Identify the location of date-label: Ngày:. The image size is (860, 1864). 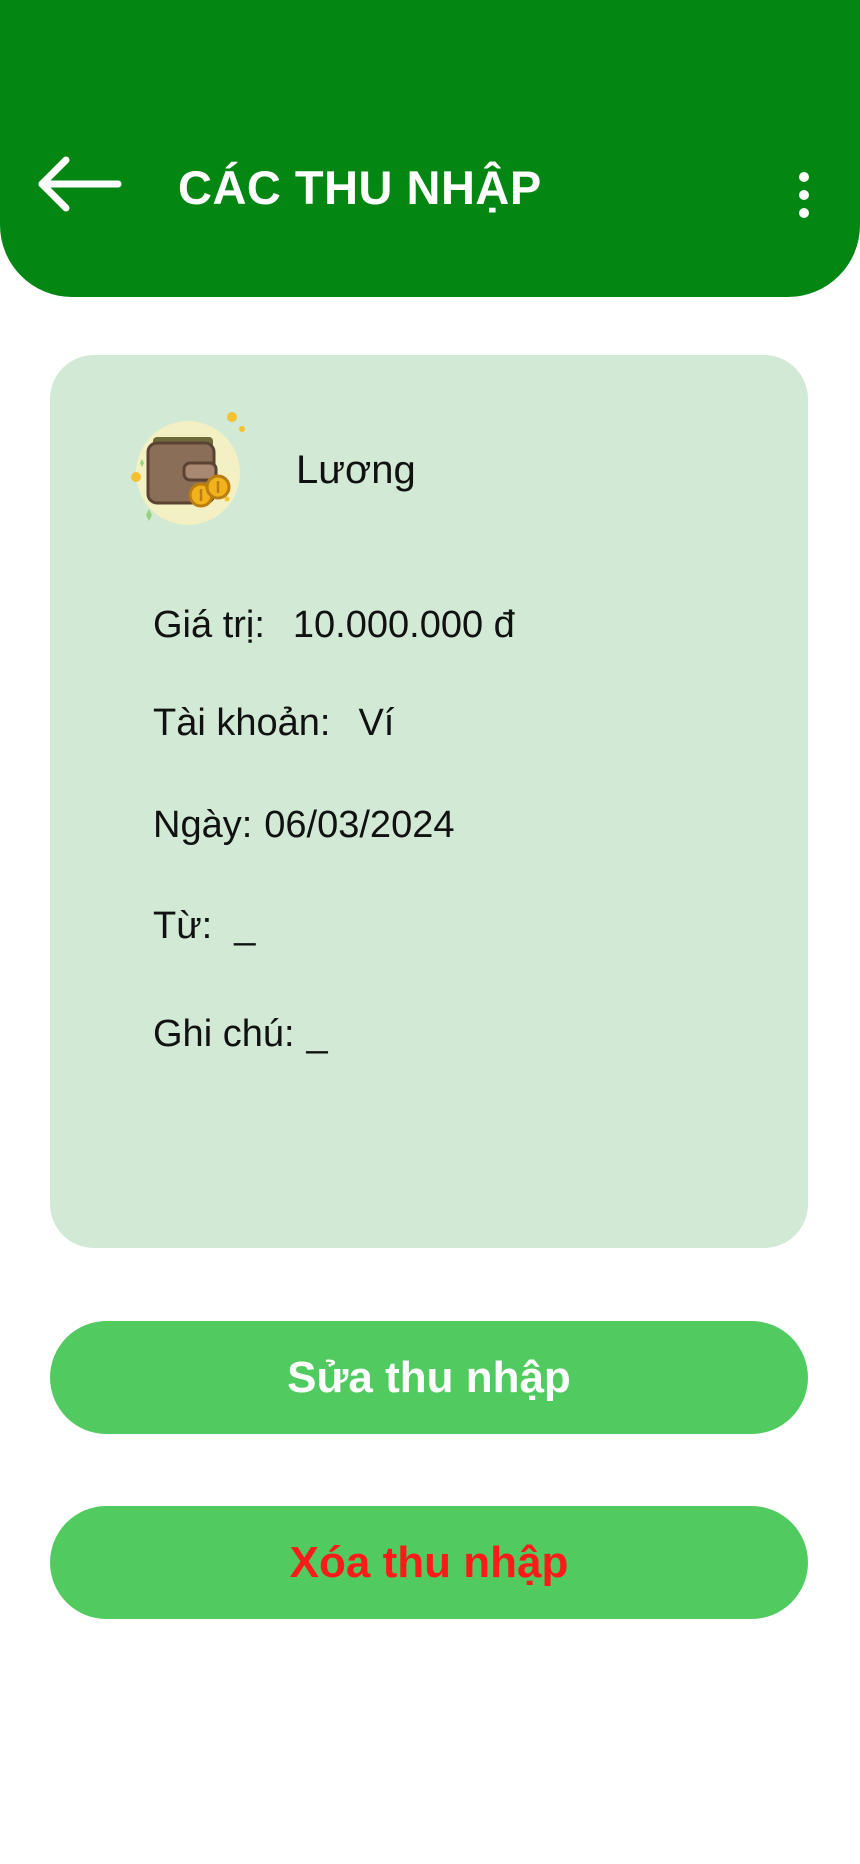
(203, 825).